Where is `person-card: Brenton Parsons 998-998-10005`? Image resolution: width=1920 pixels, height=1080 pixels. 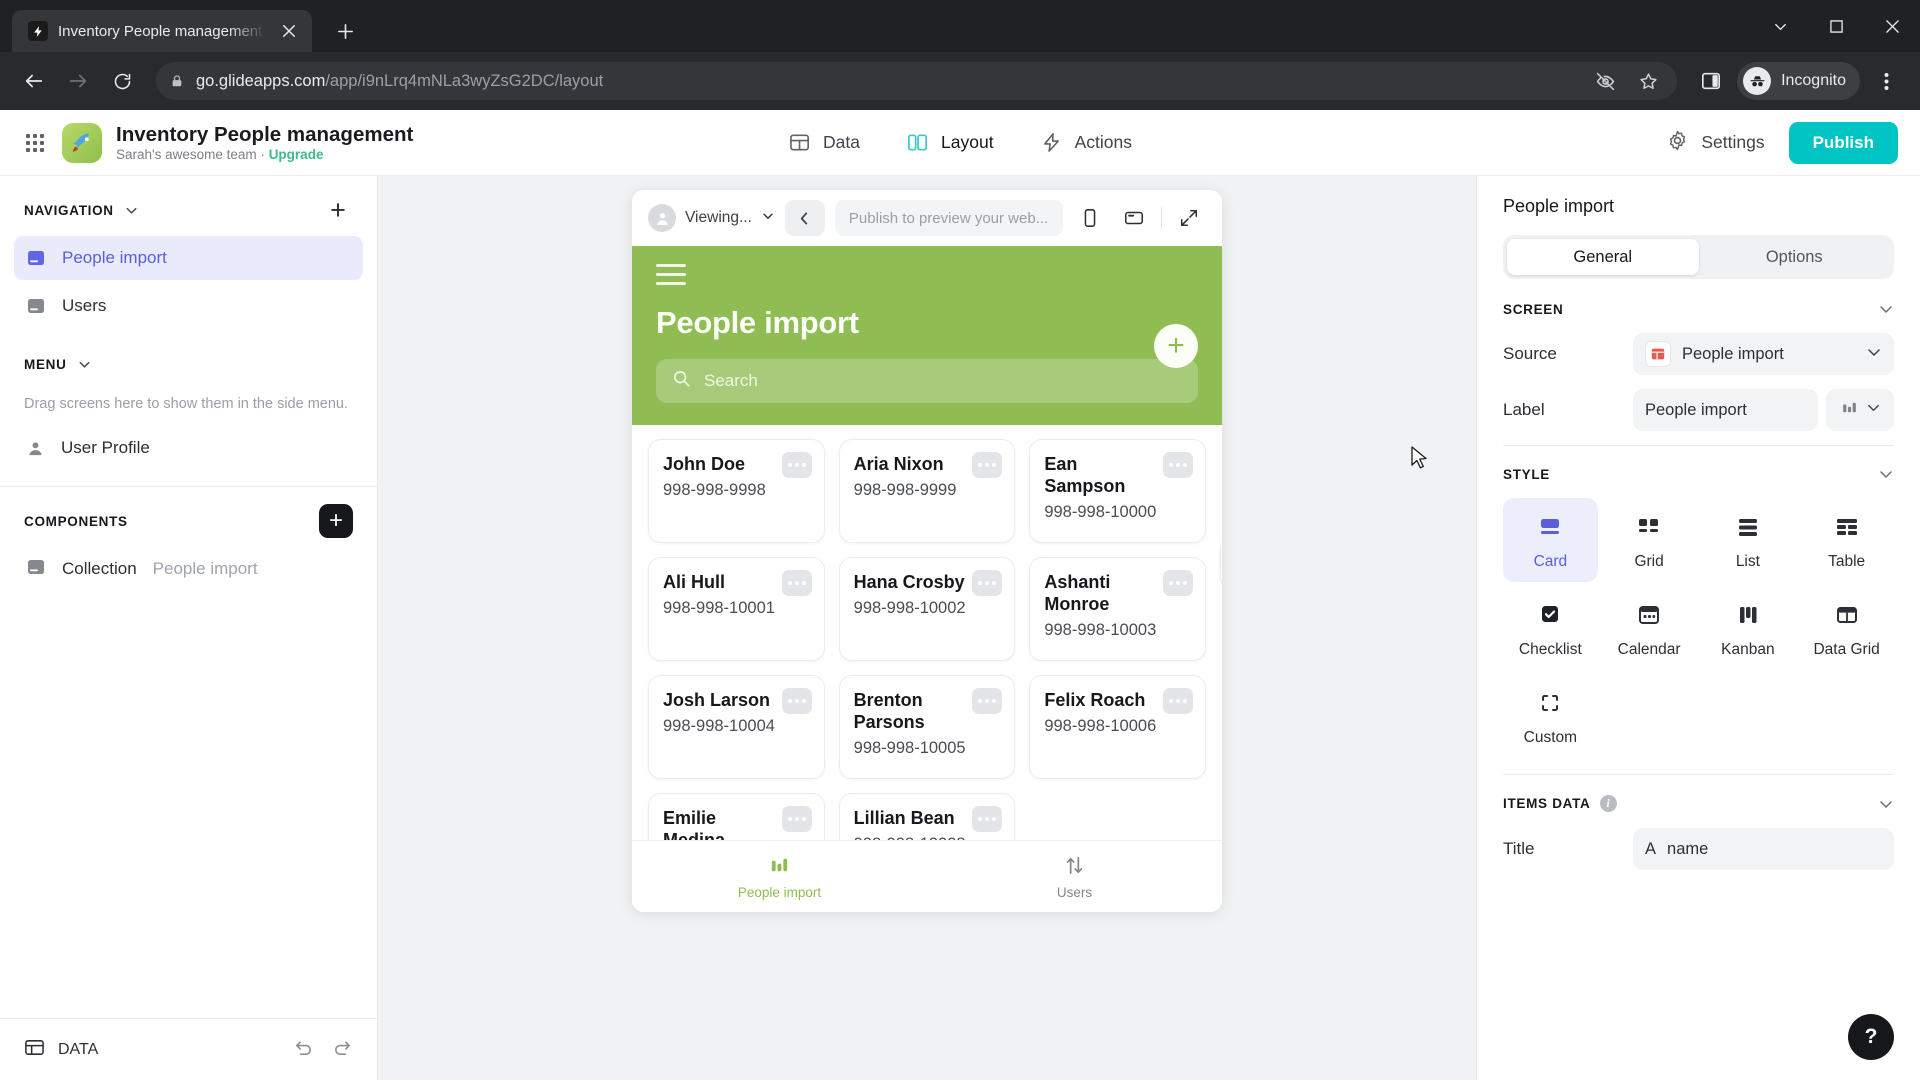
person-card: Brenton Parsons 998-998-10005 is located at coordinates (927, 727).